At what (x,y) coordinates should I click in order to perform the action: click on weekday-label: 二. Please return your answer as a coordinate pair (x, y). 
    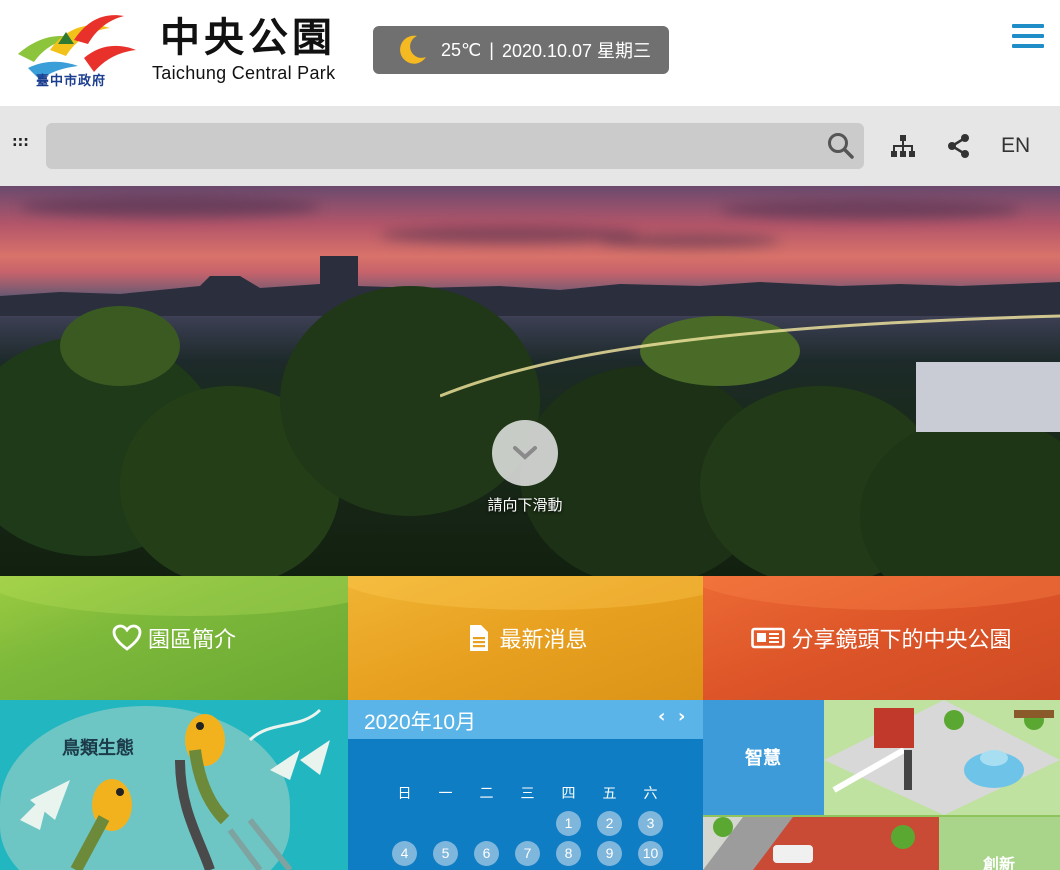
    Looking at the image, I should click on (486, 794).